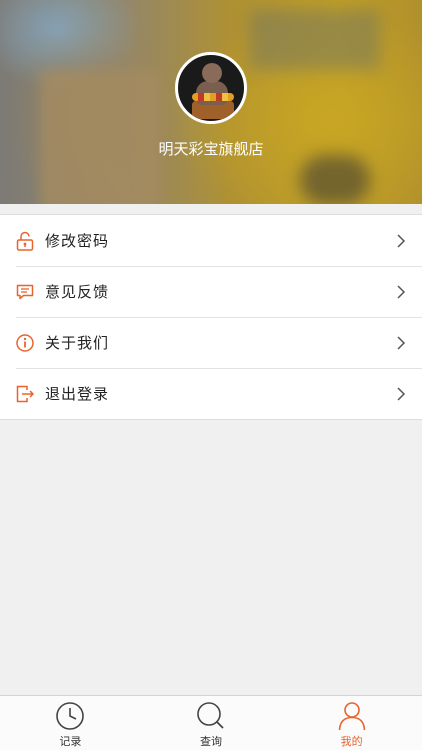 This screenshot has height=750, width=422. What do you see at coordinates (211, 716) in the screenshot?
I see `search-icon` at bounding box center [211, 716].